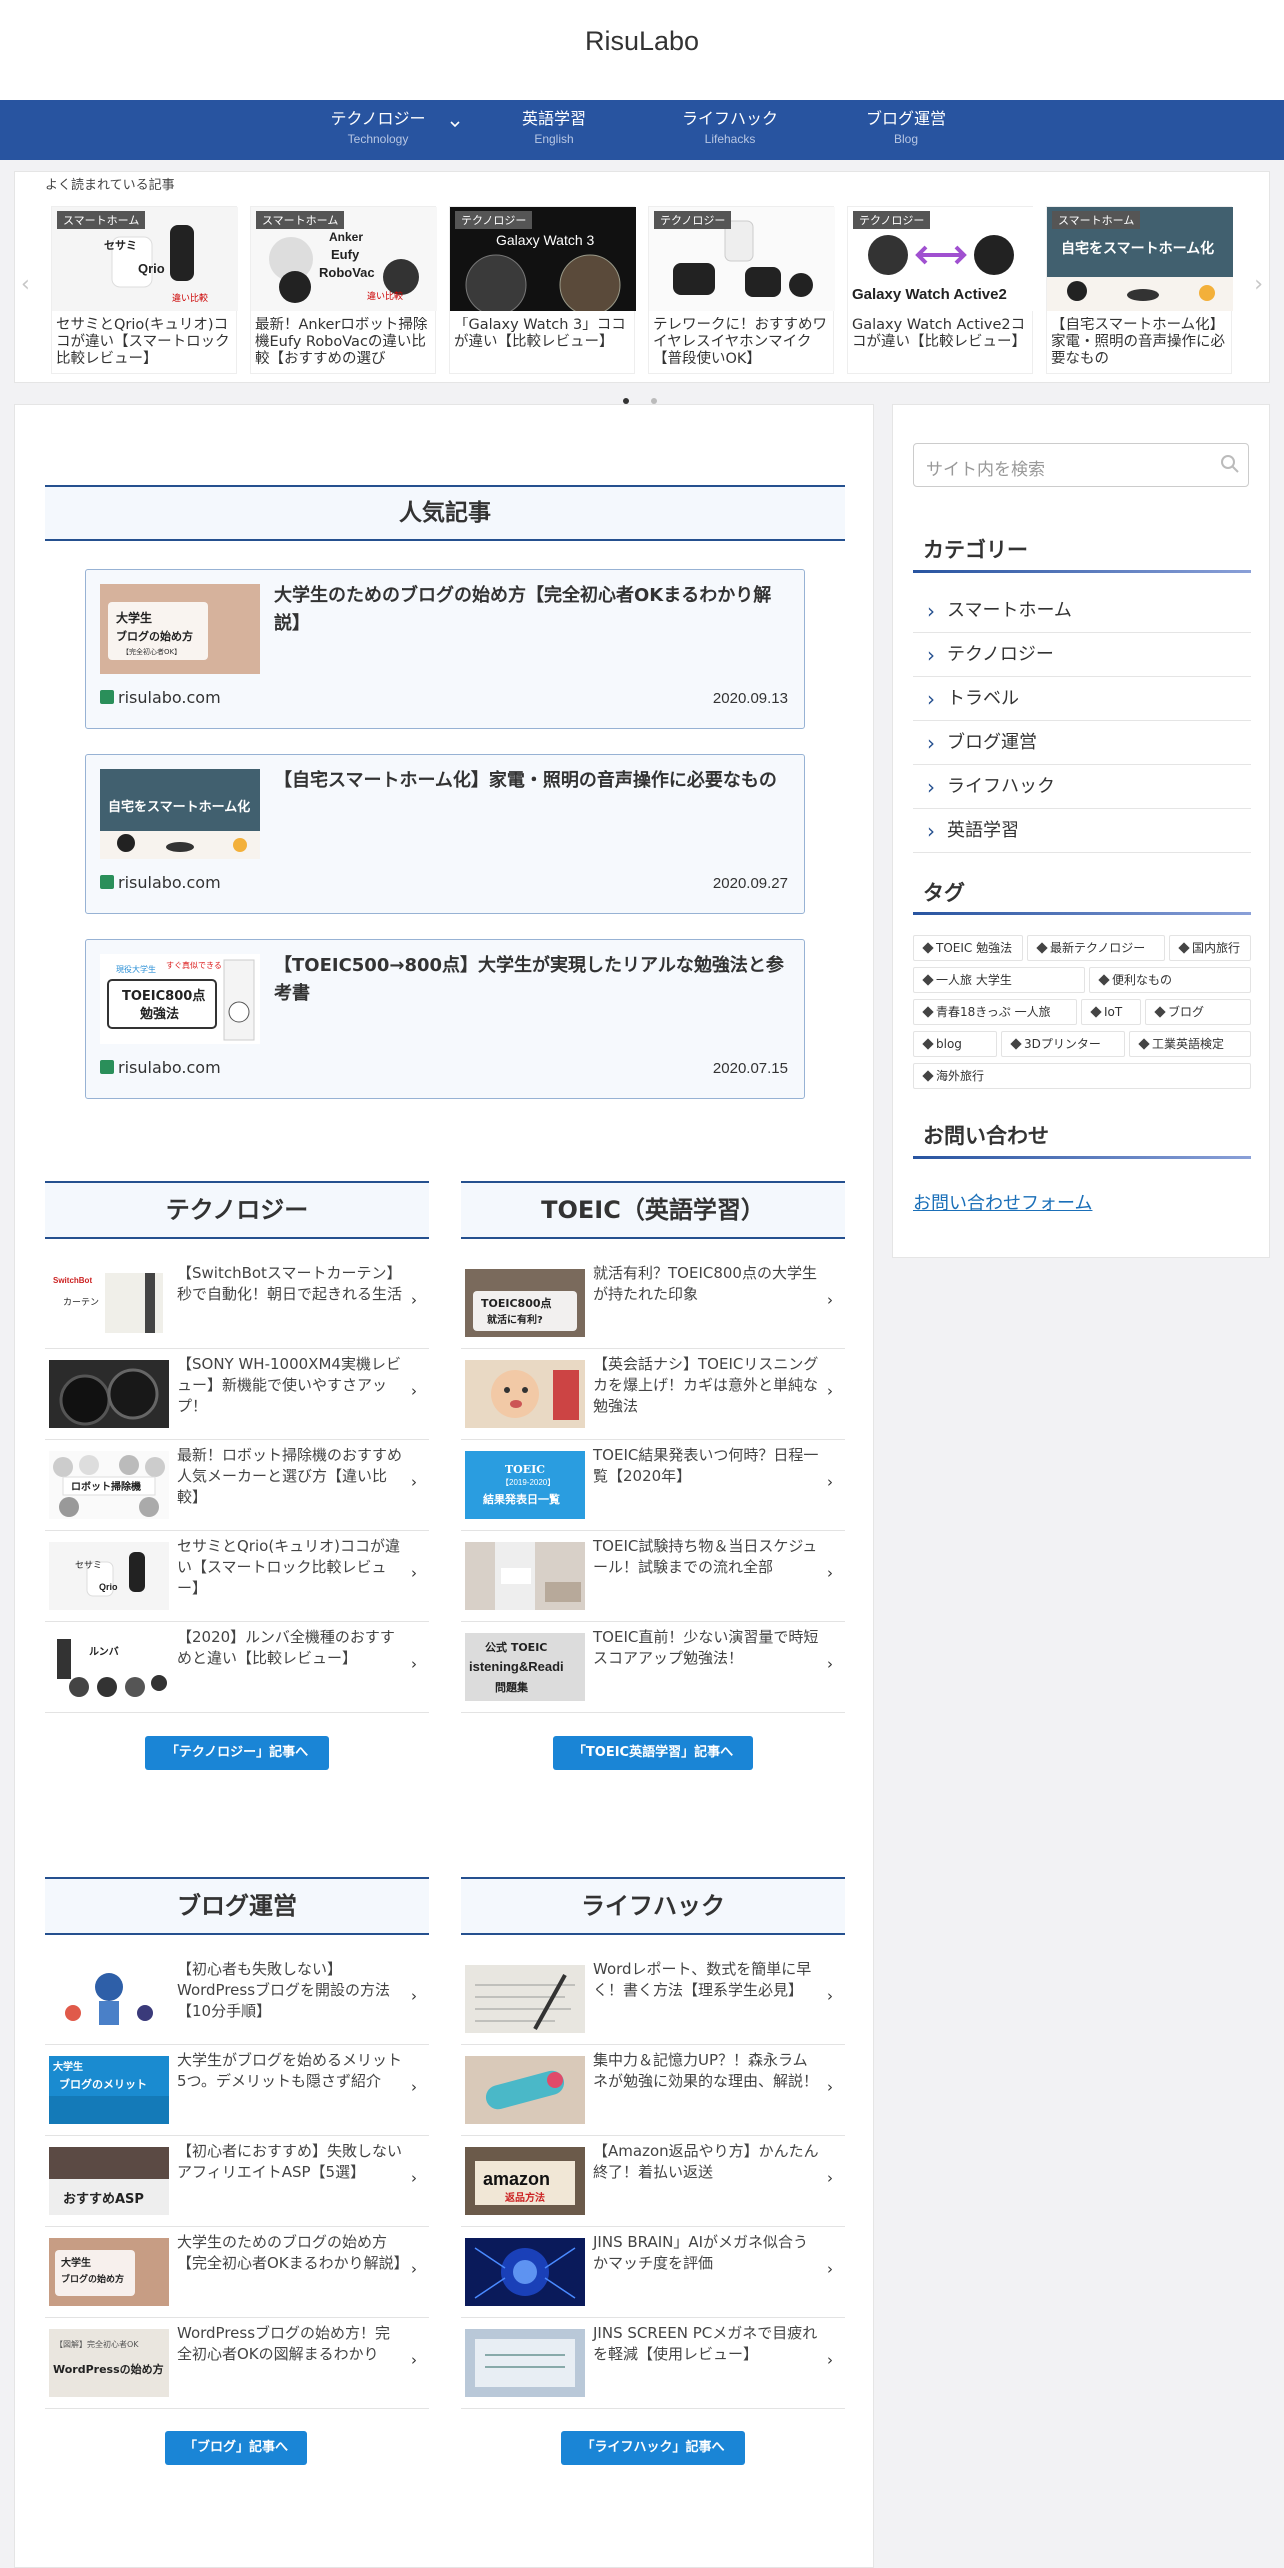 Image resolution: width=1284 pixels, height=2568 pixels. I want to click on category-item: › テクノロジー, so click(1082, 655).